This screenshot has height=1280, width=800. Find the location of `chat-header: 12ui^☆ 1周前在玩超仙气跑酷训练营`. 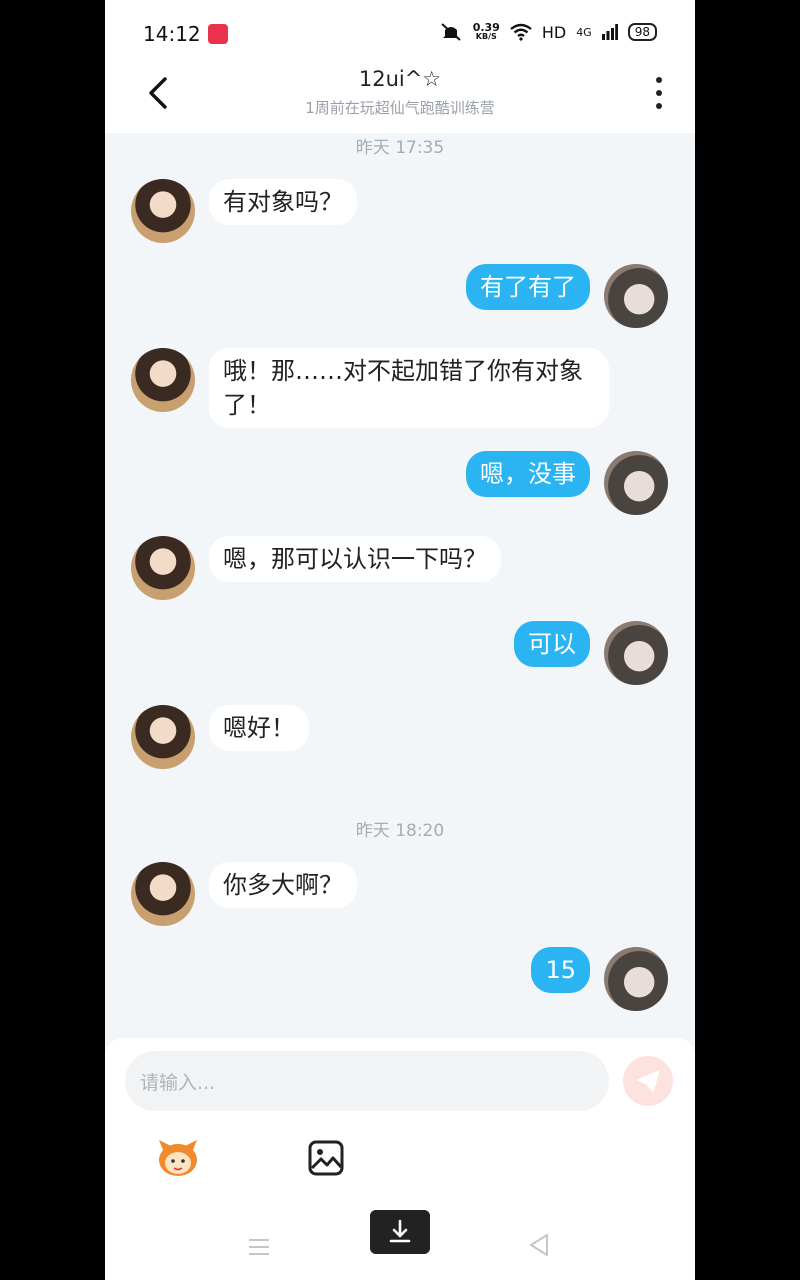

chat-header: 12ui^☆ 1周前在玩超仙气跑酷训练营 is located at coordinates (400, 94).